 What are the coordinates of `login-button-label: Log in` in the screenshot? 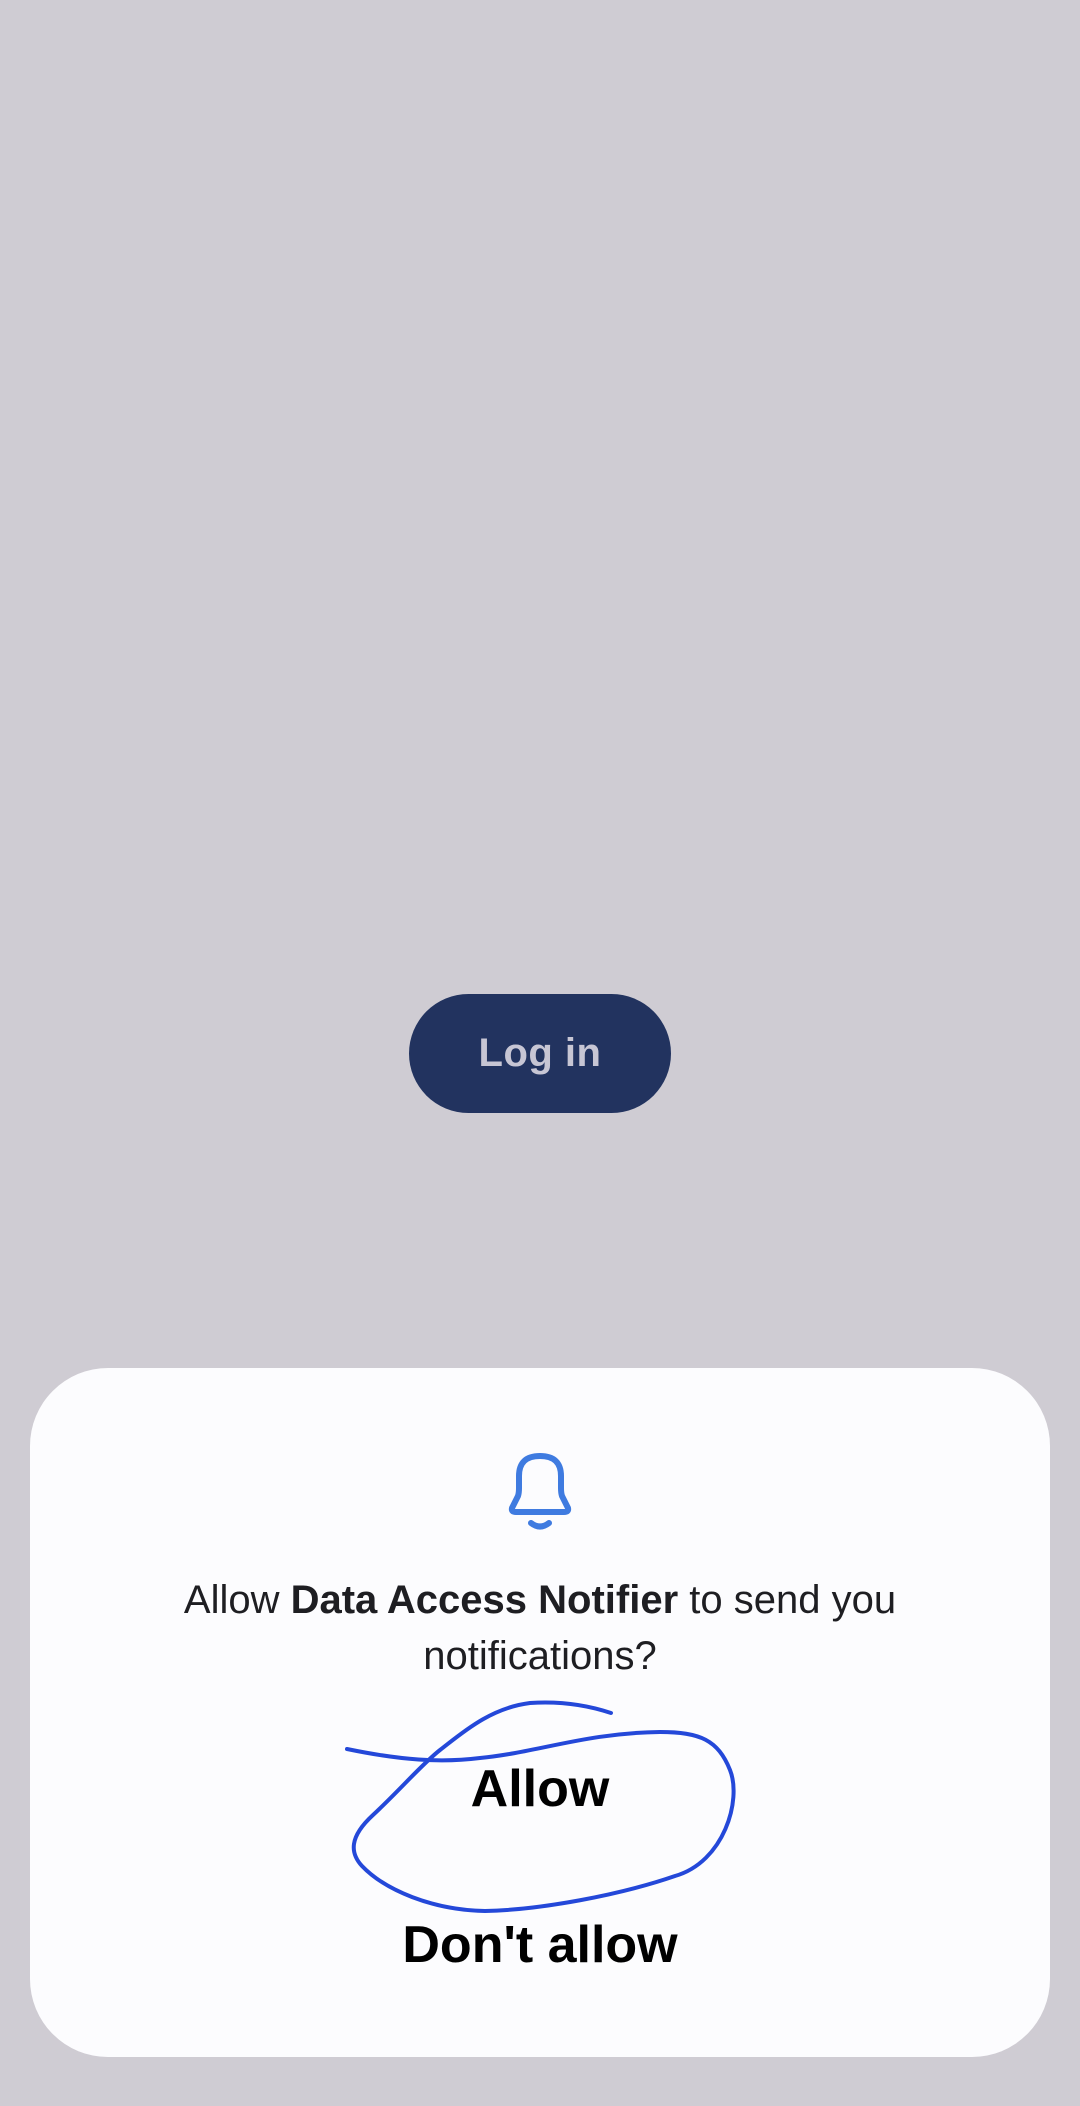 It's located at (540, 1053).